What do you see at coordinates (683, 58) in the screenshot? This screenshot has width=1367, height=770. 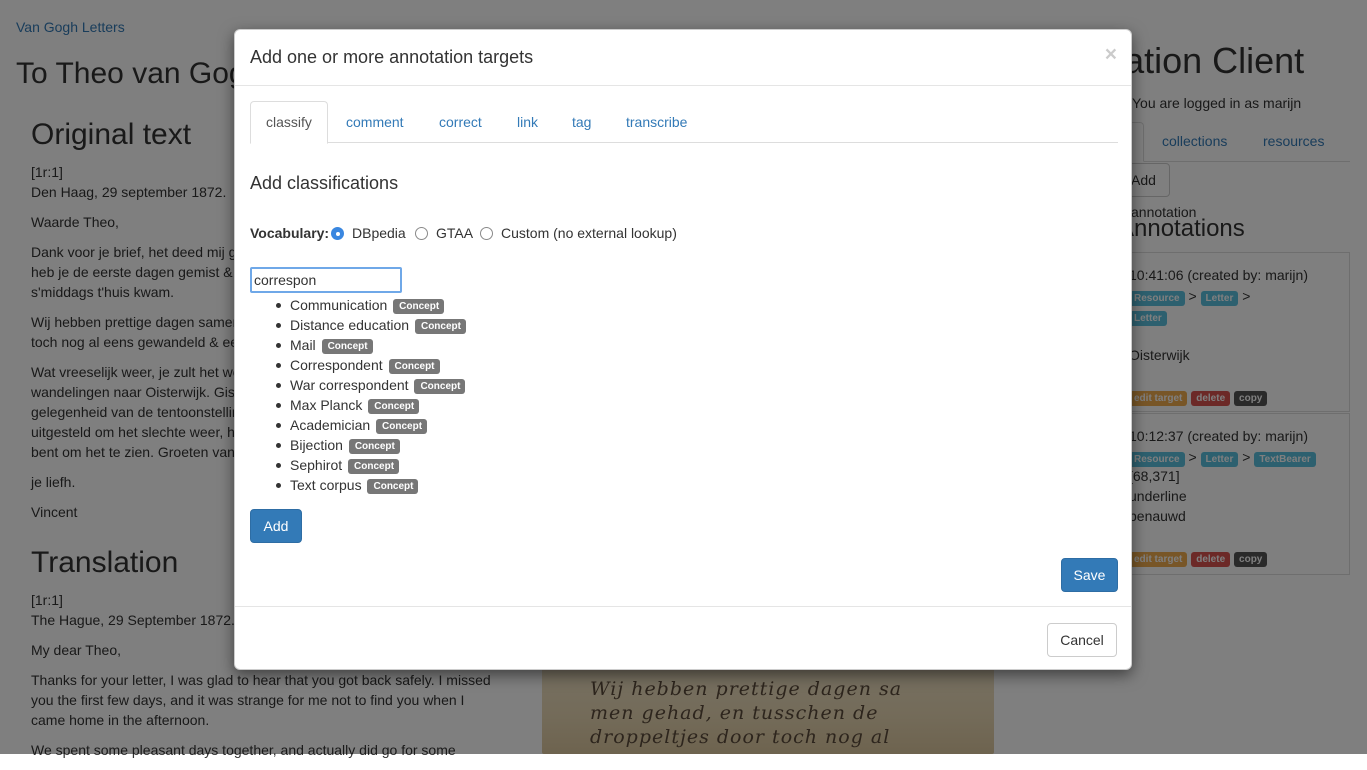 I see `modal-header: Add one or more annotation targets ×` at bounding box center [683, 58].